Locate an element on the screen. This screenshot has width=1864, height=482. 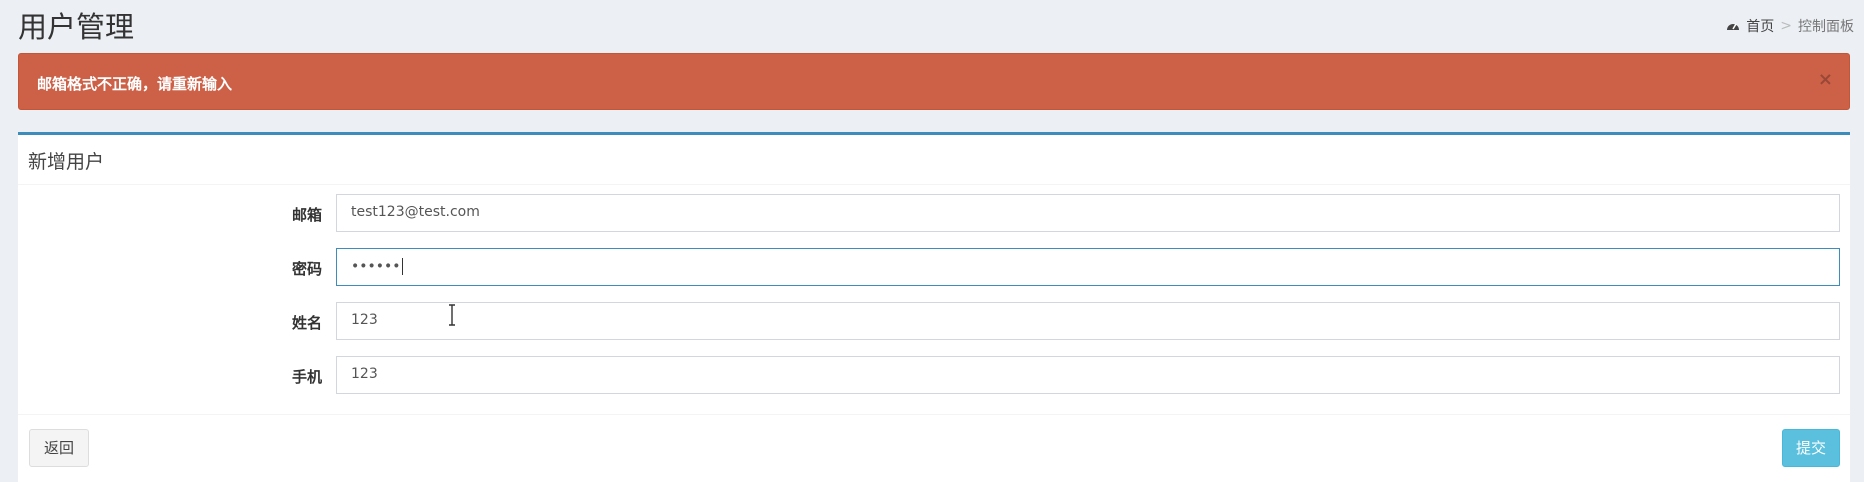
form-row-email: 邮箱 test123@test.com is located at coordinates (934, 213).